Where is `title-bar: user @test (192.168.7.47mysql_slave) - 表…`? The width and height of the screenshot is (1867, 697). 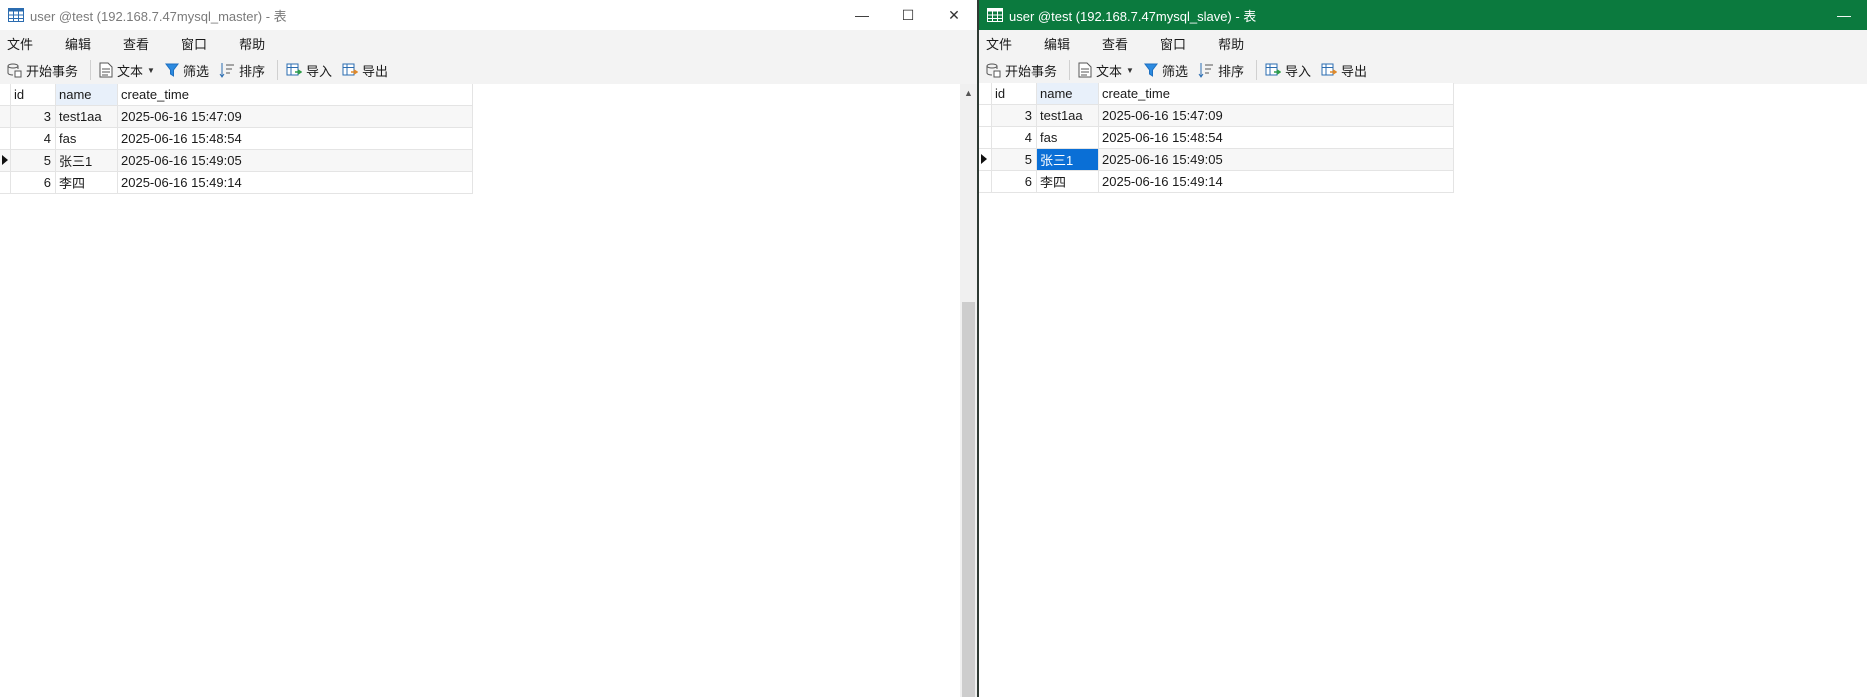 title-bar: user @test (192.168.7.47mysql_slave) - 表… is located at coordinates (1423, 15).